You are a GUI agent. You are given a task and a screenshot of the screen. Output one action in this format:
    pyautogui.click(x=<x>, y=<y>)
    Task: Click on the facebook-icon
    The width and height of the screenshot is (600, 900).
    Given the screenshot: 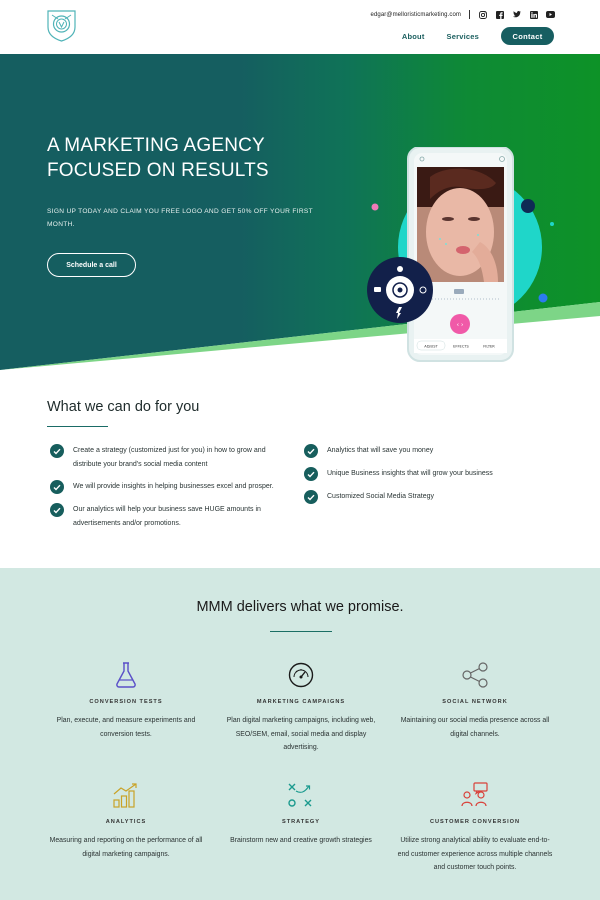 What is the action you would take?
    pyautogui.click(x=499, y=14)
    